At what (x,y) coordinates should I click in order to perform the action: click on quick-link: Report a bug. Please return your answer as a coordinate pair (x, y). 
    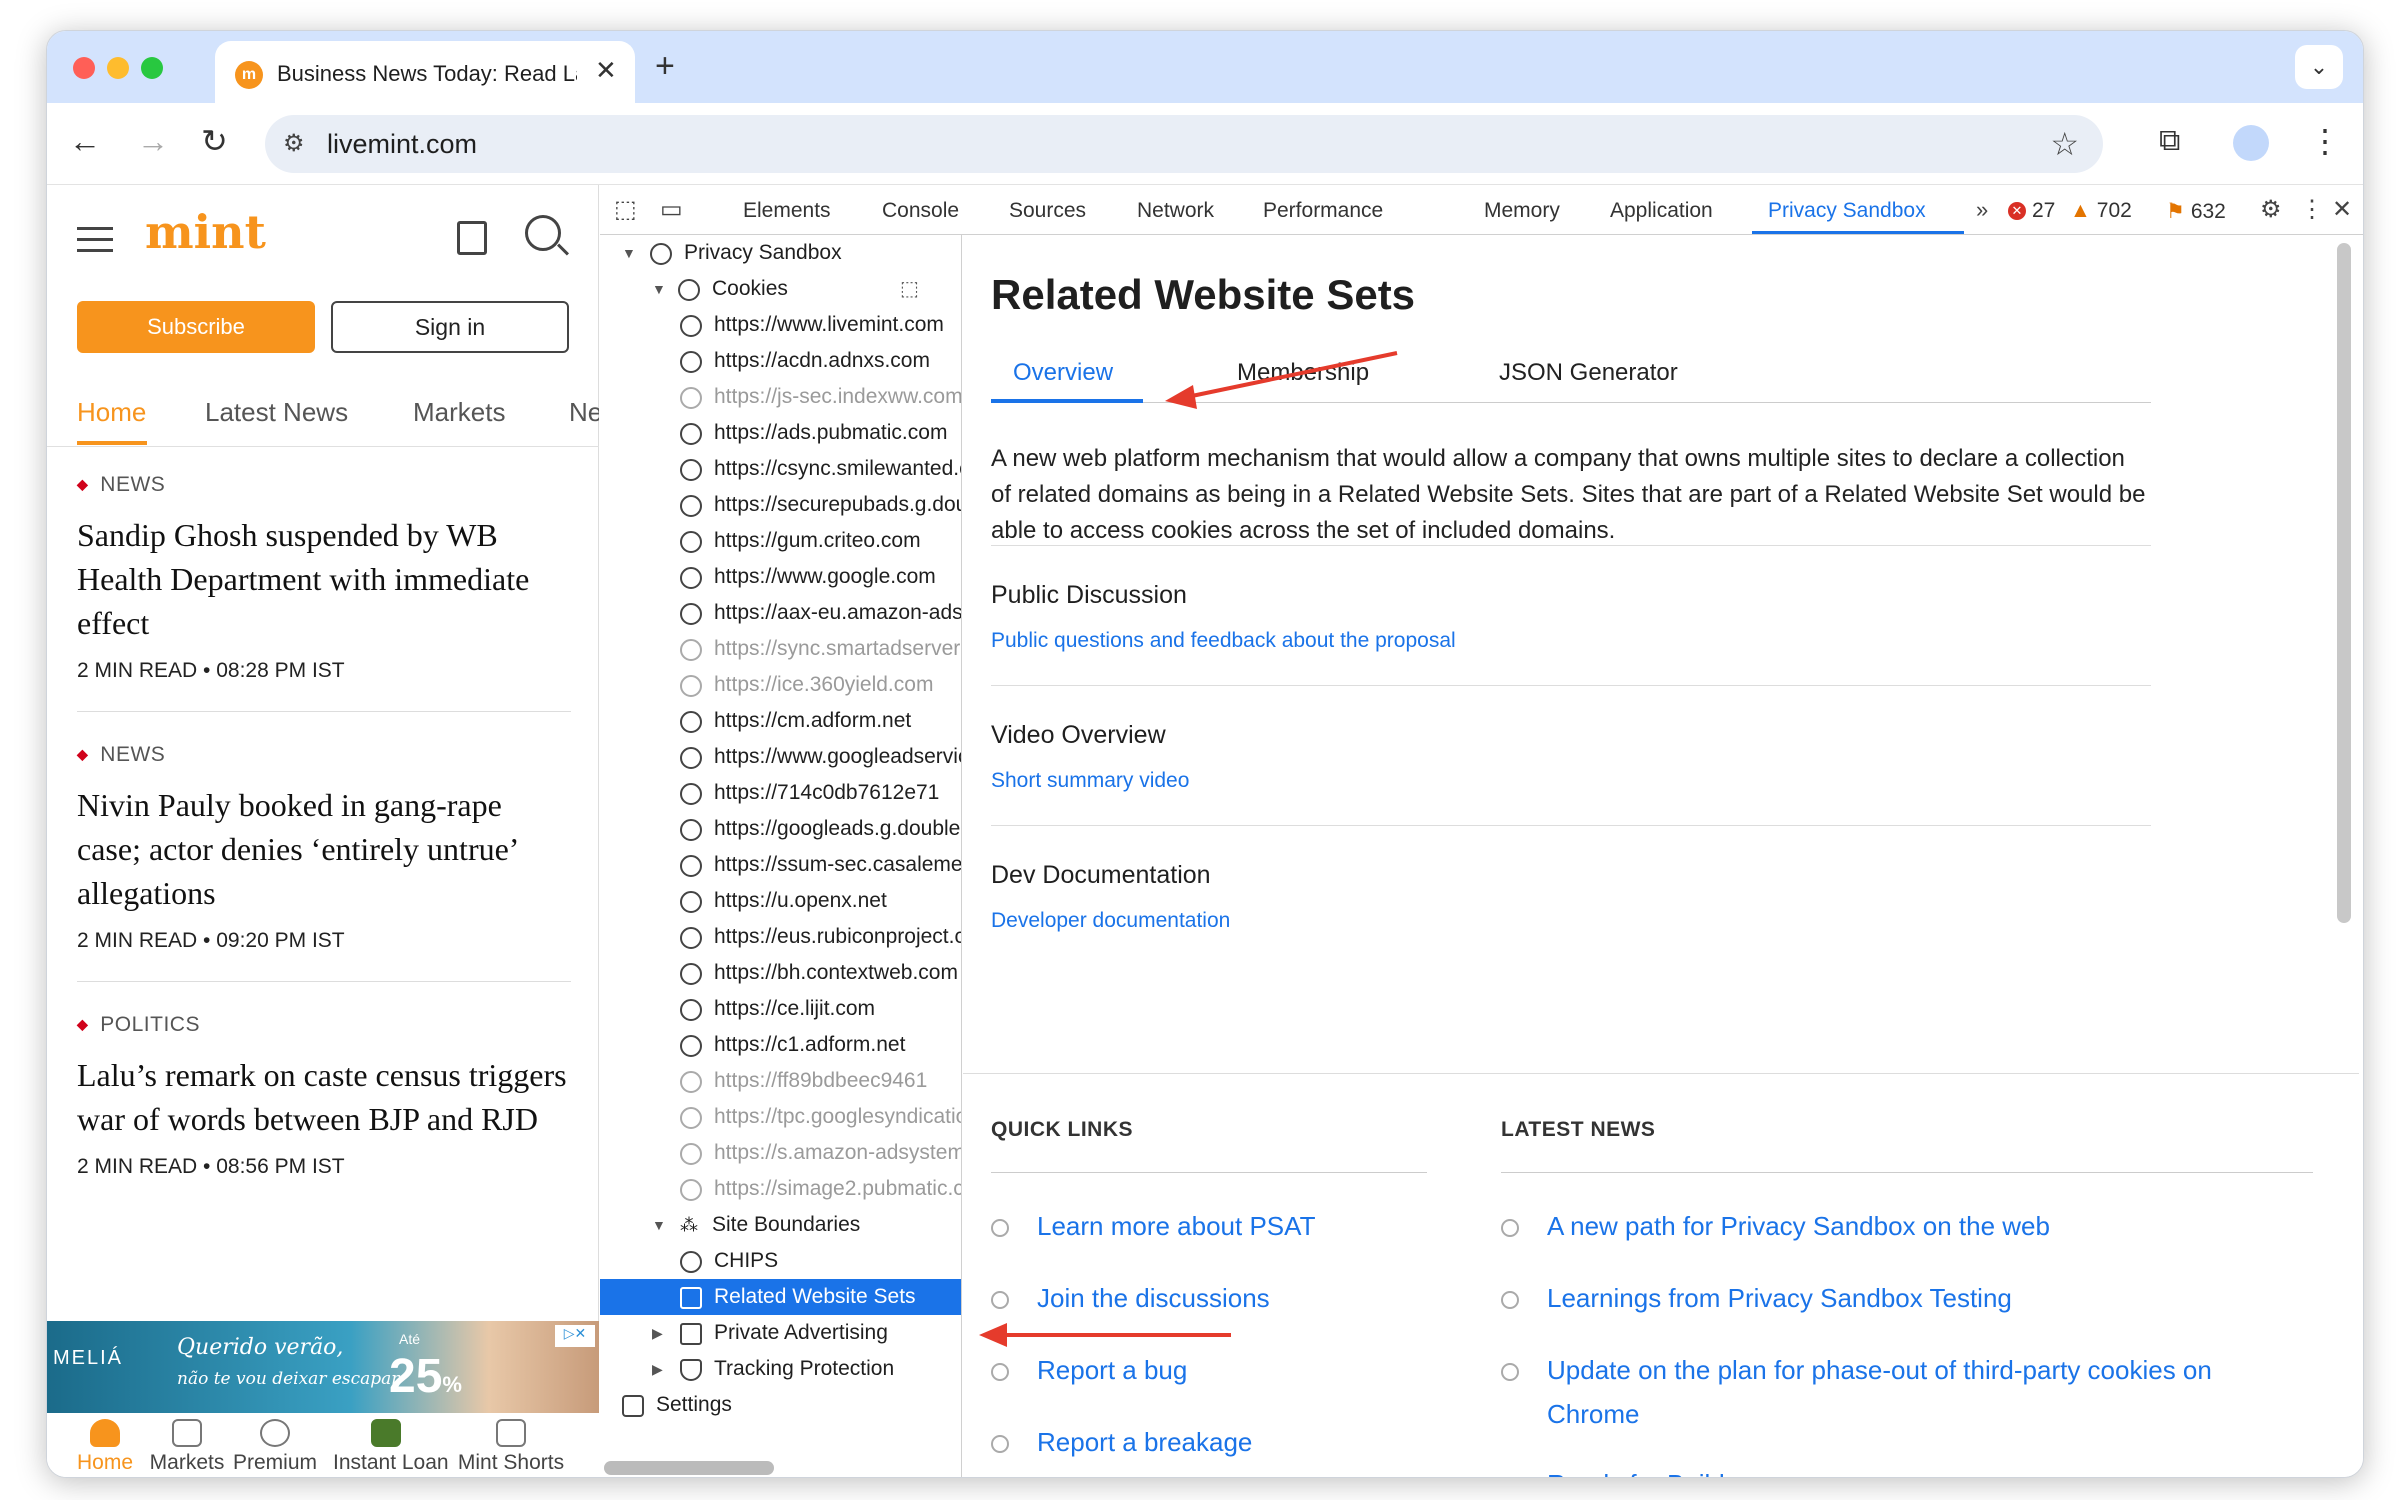
    Looking at the image, I should click on (1088, 1370).